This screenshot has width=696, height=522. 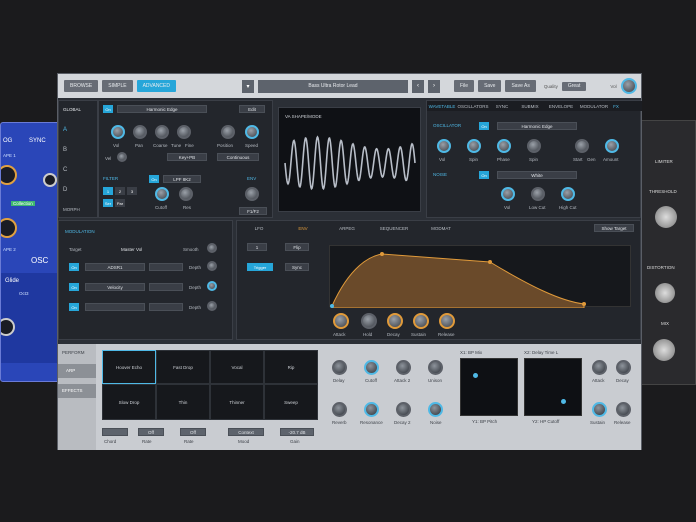 What do you see at coordinates (253, 211) in the screenshot?
I see `osc-a-env-select: F1/F2` at bounding box center [253, 211].